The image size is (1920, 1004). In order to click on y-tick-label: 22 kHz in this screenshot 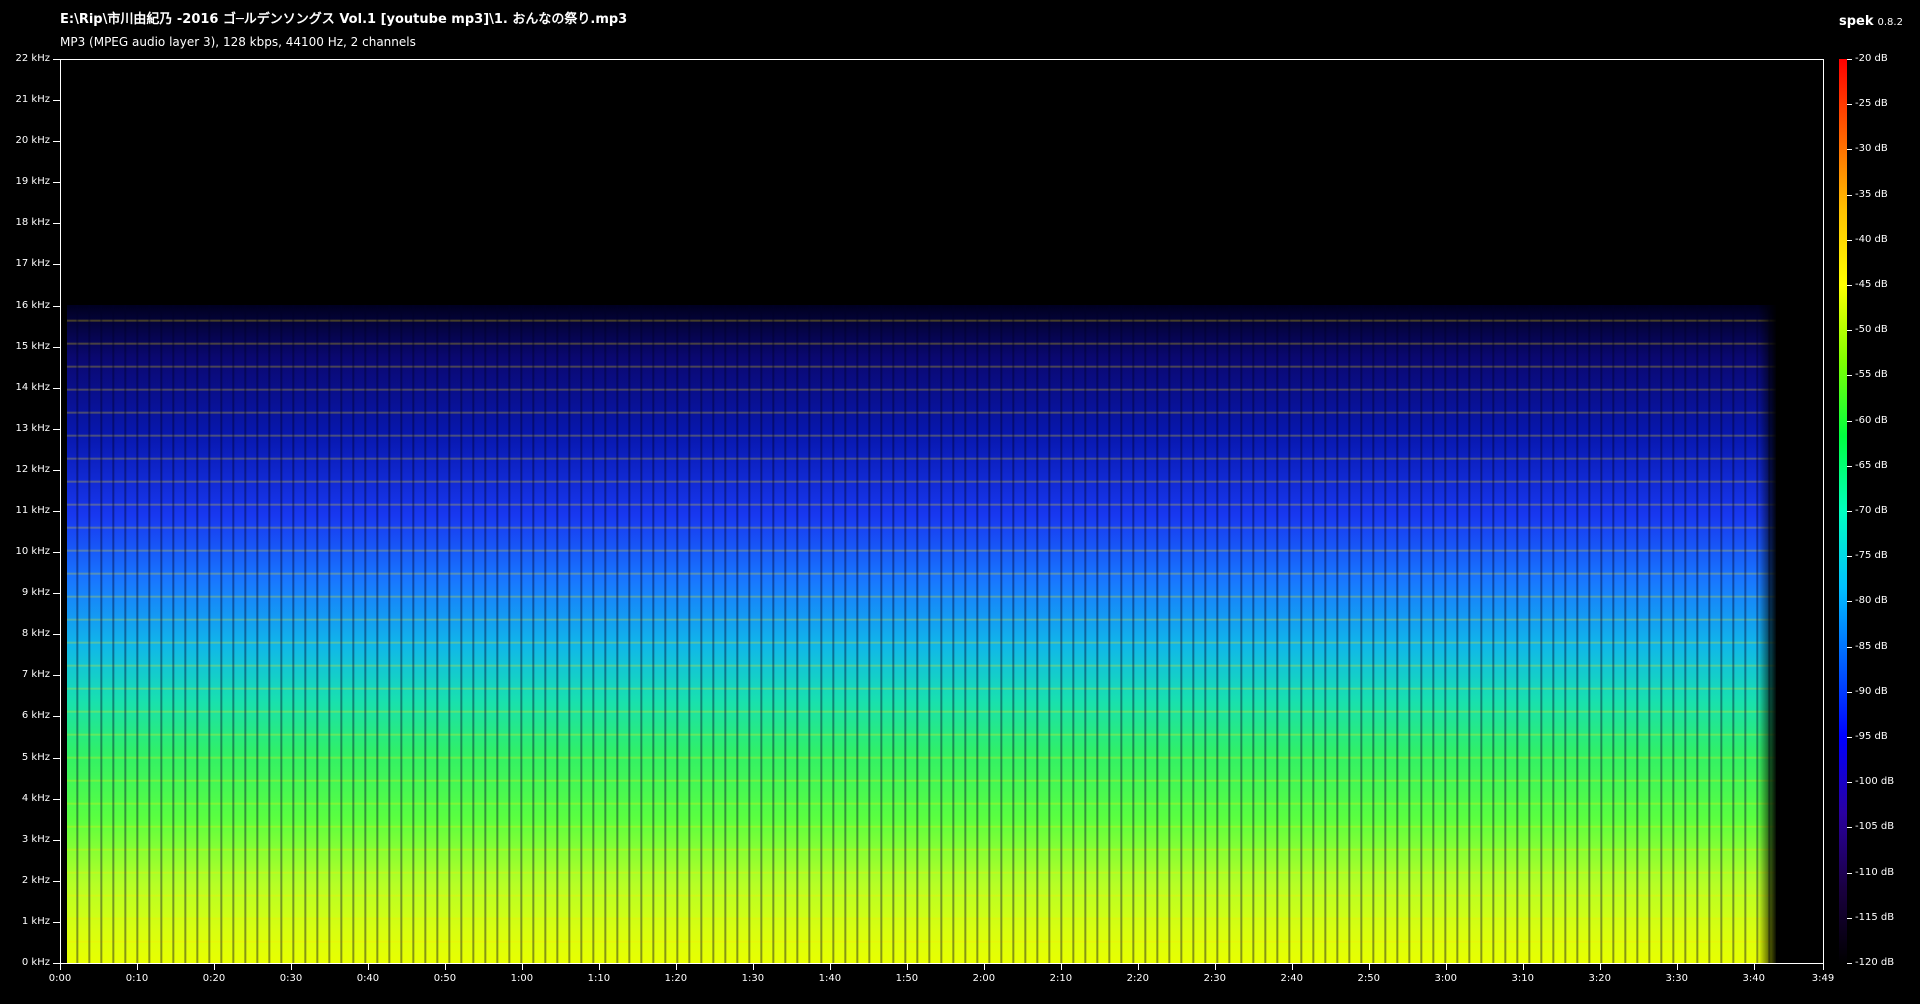, I will do `click(32, 58)`.